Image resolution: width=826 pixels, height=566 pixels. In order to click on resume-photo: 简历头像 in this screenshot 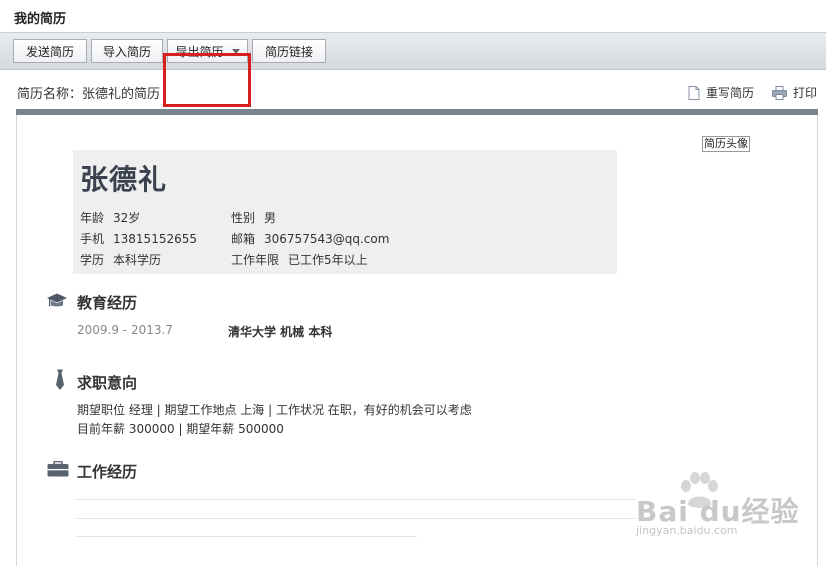, I will do `click(726, 144)`.